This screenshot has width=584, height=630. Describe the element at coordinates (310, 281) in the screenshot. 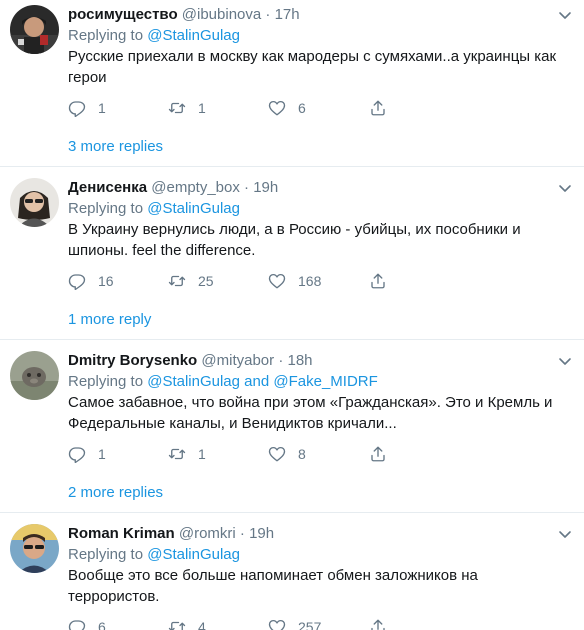

I see `like-count: 168` at that location.